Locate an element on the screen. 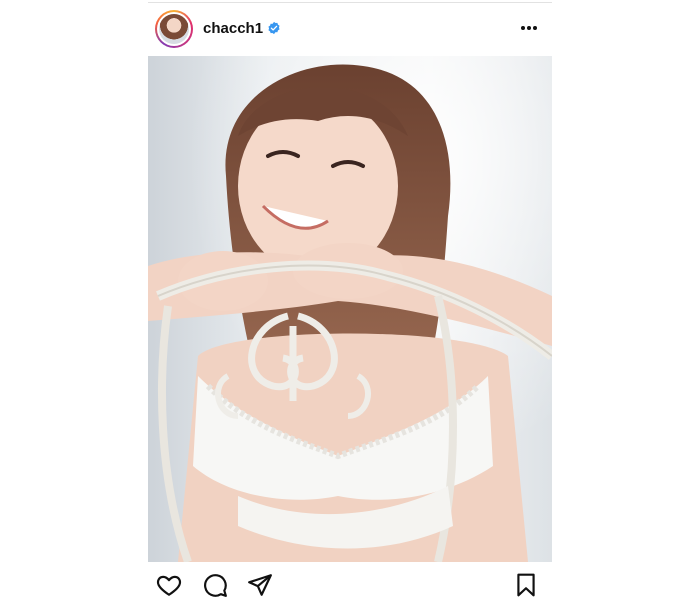  divider is located at coordinates (350, 2).